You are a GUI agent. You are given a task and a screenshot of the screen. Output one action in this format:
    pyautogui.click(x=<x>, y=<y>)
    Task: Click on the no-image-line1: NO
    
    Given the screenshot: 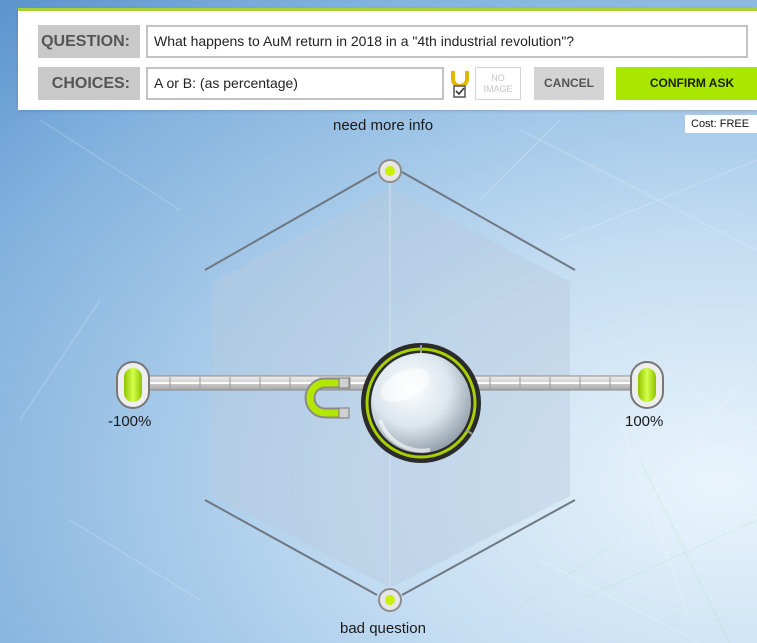 What is the action you would take?
    pyautogui.click(x=498, y=78)
    